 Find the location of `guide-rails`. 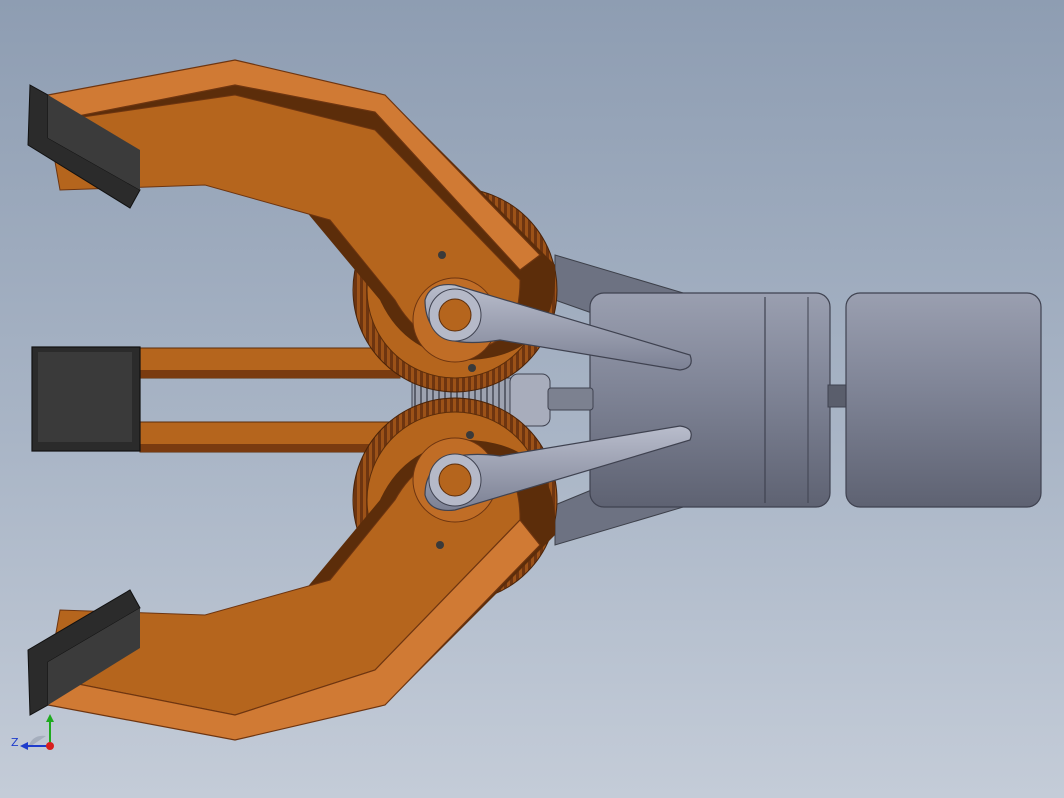

guide-rails is located at coordinates (216, 399).